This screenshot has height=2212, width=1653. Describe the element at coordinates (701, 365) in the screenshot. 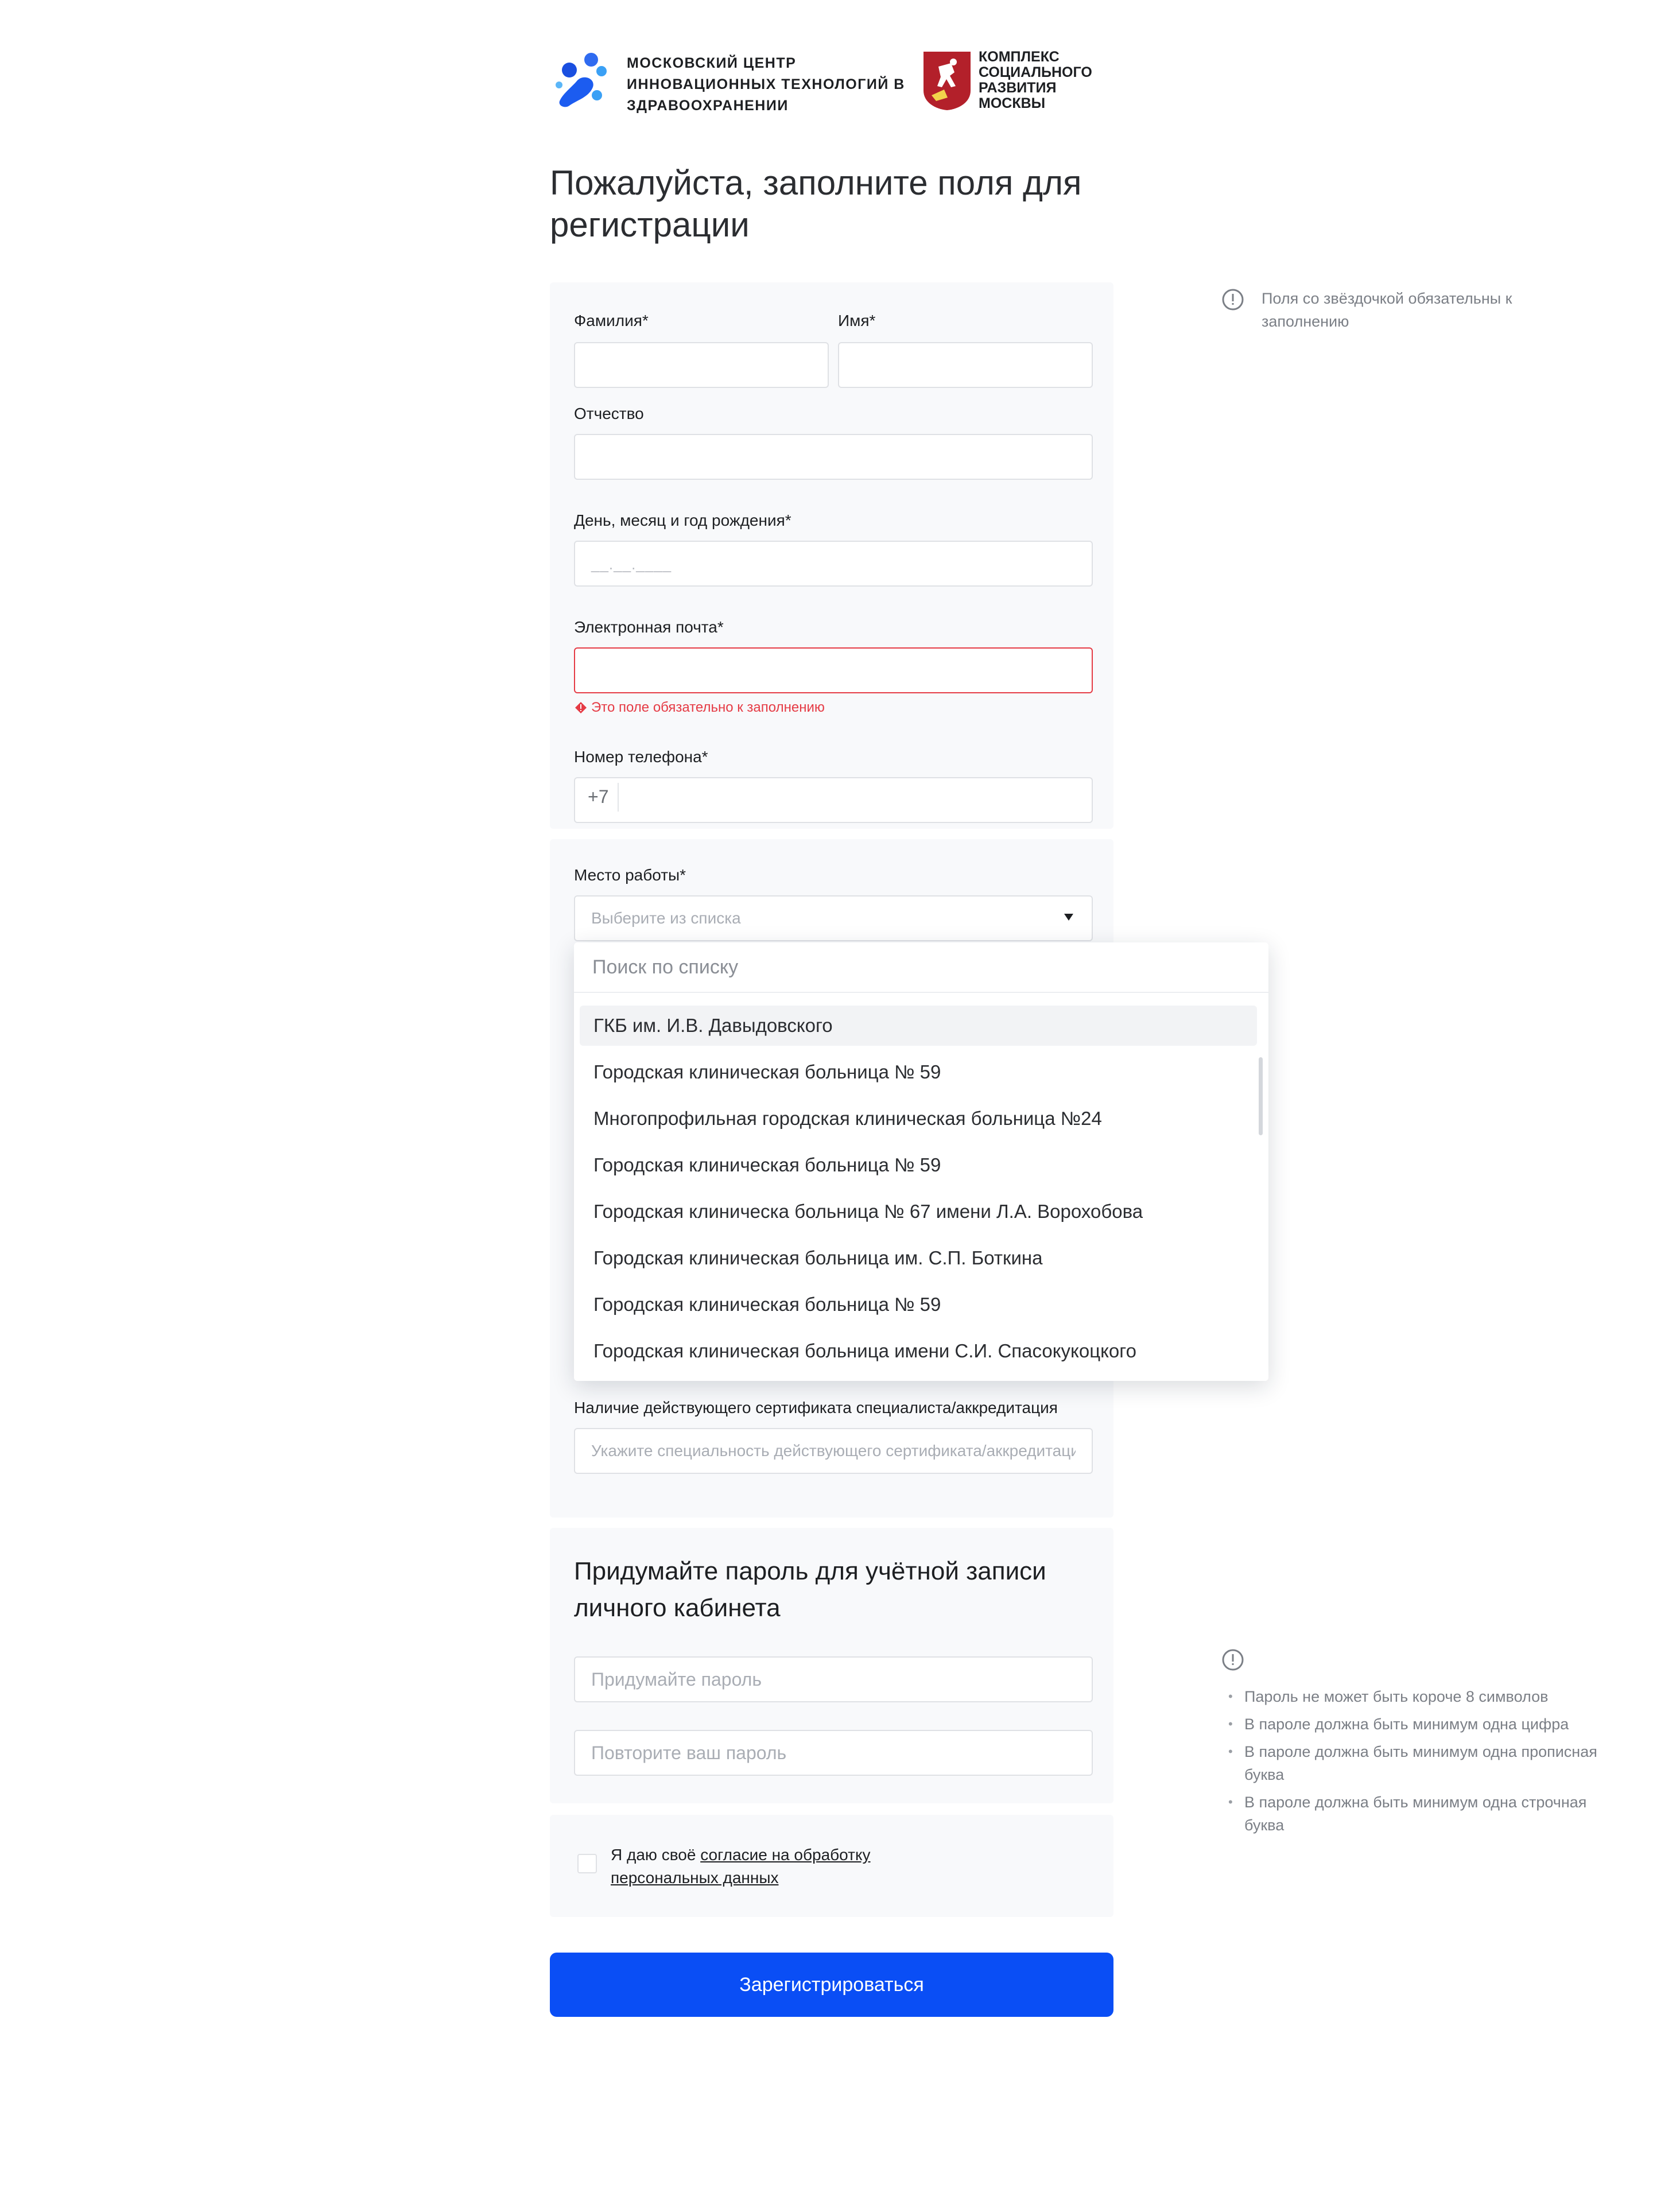

I see `last-name-input` at that location.